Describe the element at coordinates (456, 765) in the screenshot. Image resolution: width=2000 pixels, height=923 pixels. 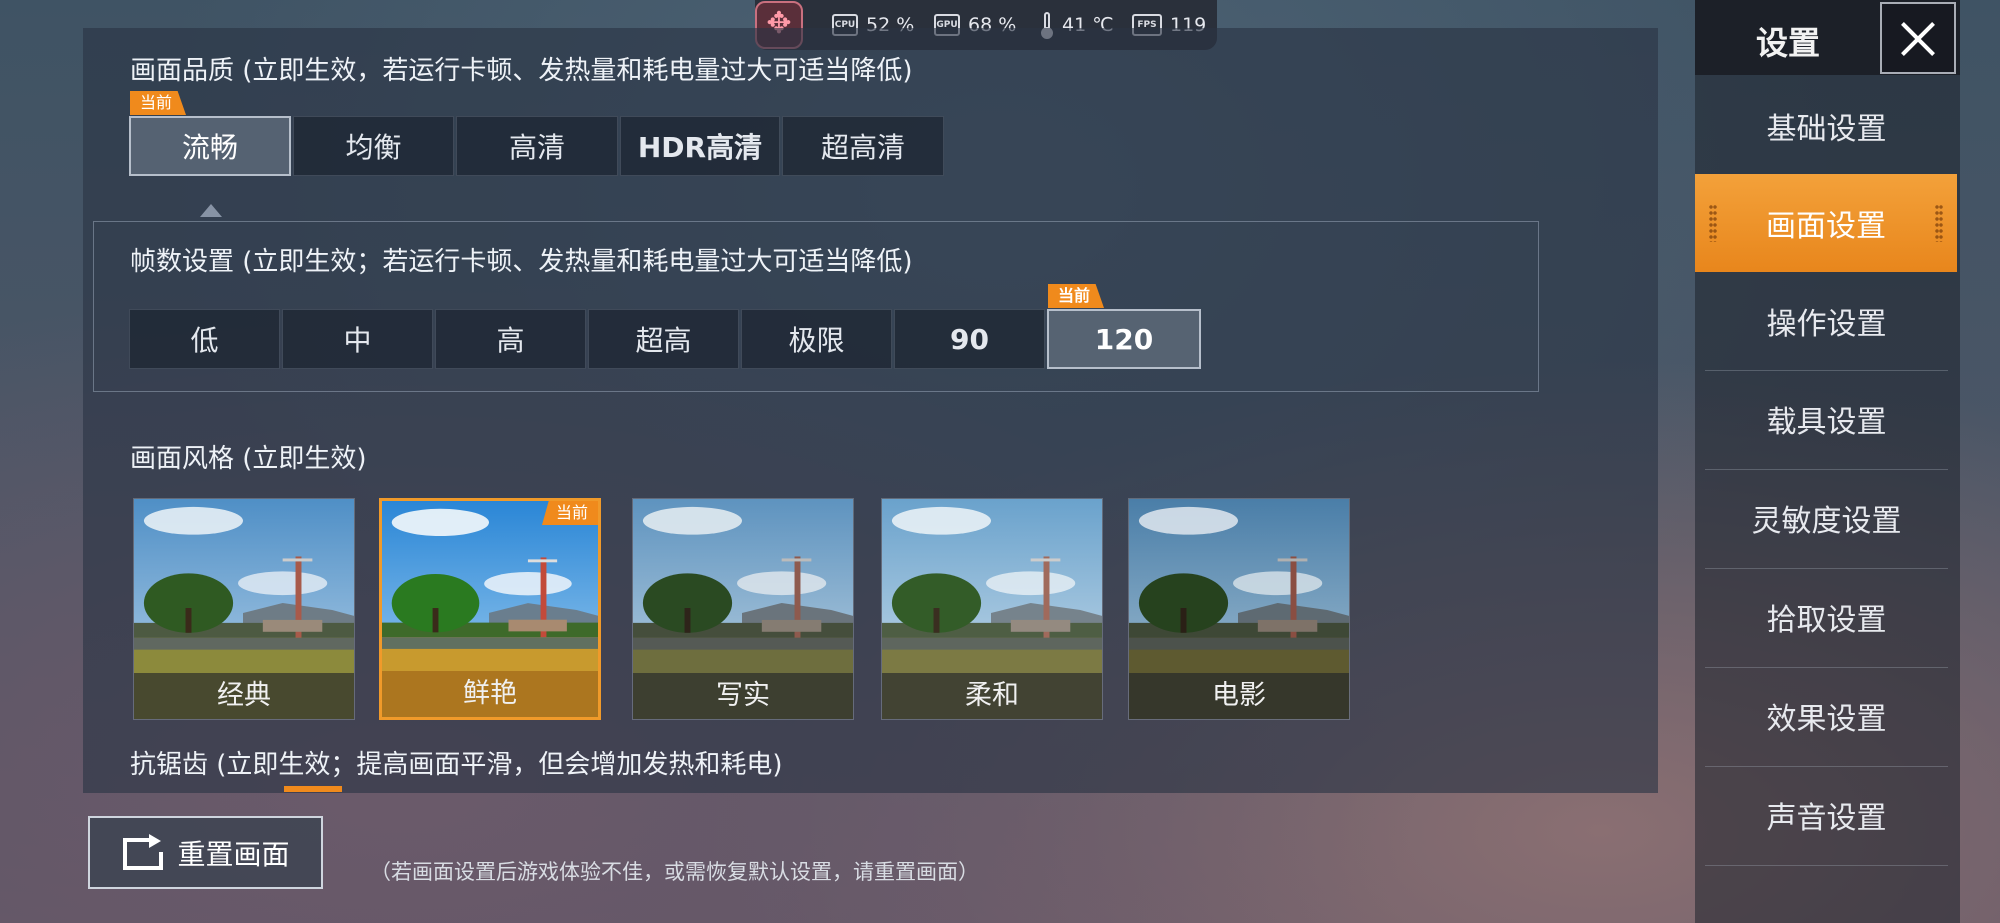
I see `antialias-title: 抗锯齿 (立即生效；提高画面平滑，但会增加发热和耗电)` at that location.